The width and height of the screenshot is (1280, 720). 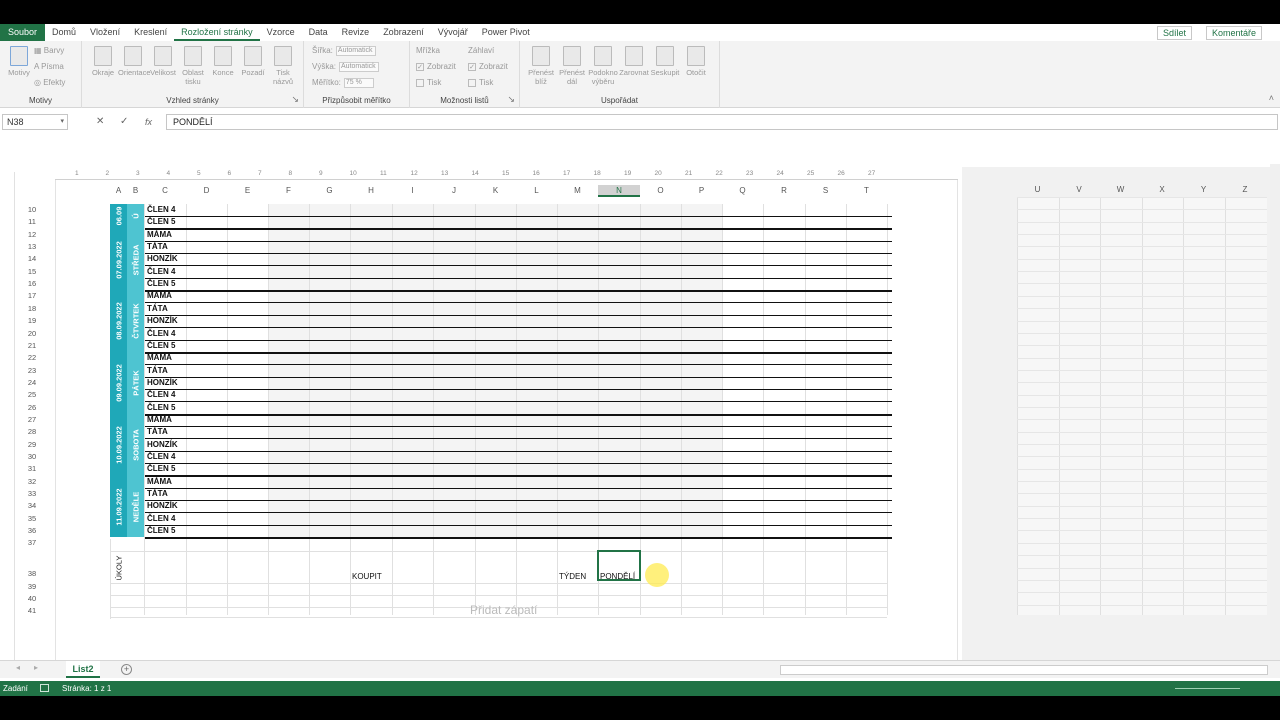 What do you see at coordinates (665, 61) in the screenshot?
I see `arrange-button-4: Seskupit` at bounding box center [665, 61].